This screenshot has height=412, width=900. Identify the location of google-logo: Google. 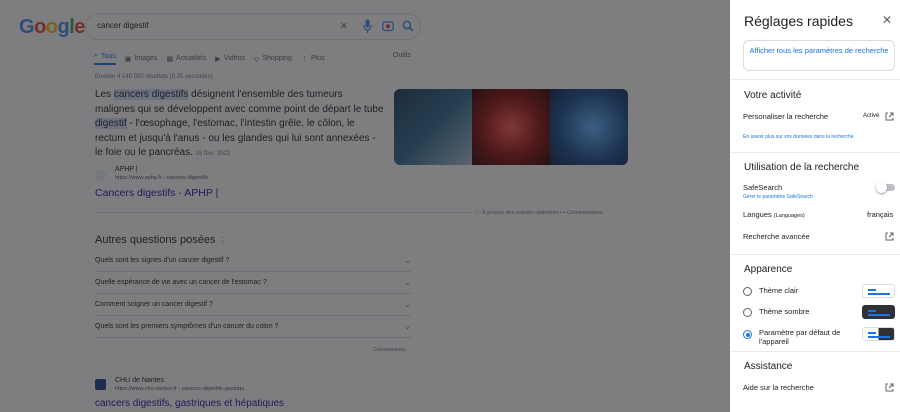
(52, 27).